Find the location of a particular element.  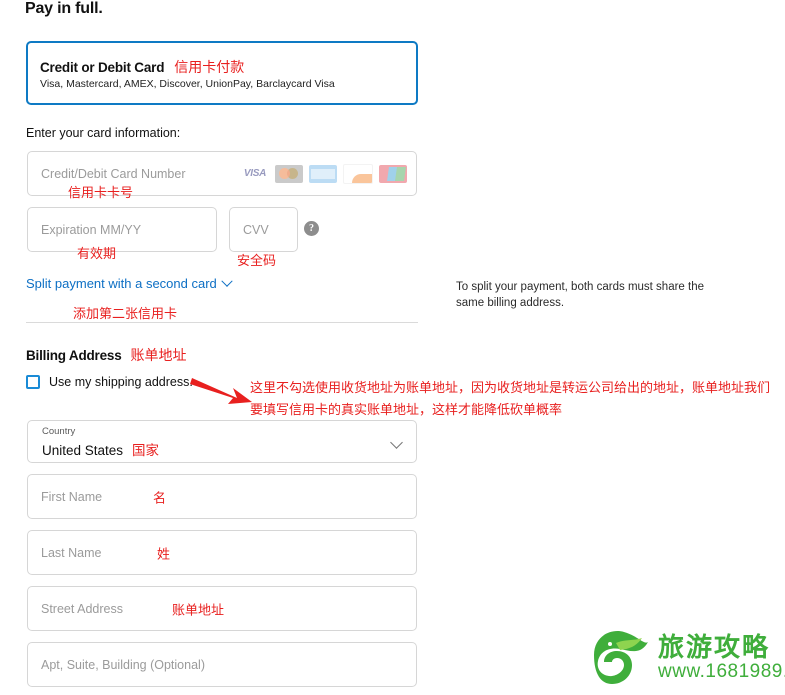

street-address-input: Street Address 账单地址 is located at coordinates (222, 608).